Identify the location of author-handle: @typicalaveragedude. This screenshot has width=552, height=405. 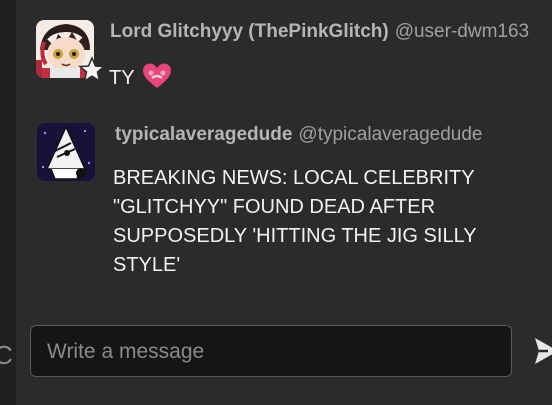
(390, 134).